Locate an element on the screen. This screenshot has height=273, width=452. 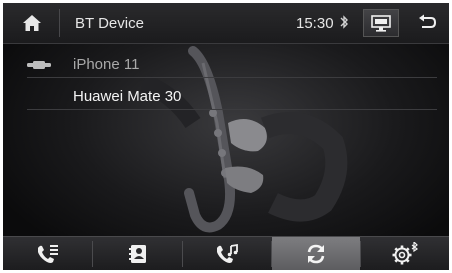
bt-settings-button is located at coordinates (405, 253).